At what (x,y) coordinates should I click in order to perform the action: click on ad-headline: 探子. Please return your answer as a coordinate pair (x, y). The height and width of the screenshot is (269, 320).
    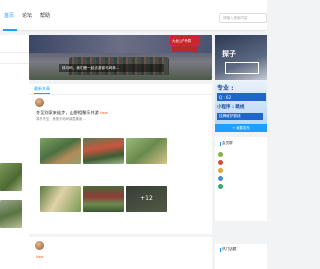
    Looking at the image, I should click on (229, 54).